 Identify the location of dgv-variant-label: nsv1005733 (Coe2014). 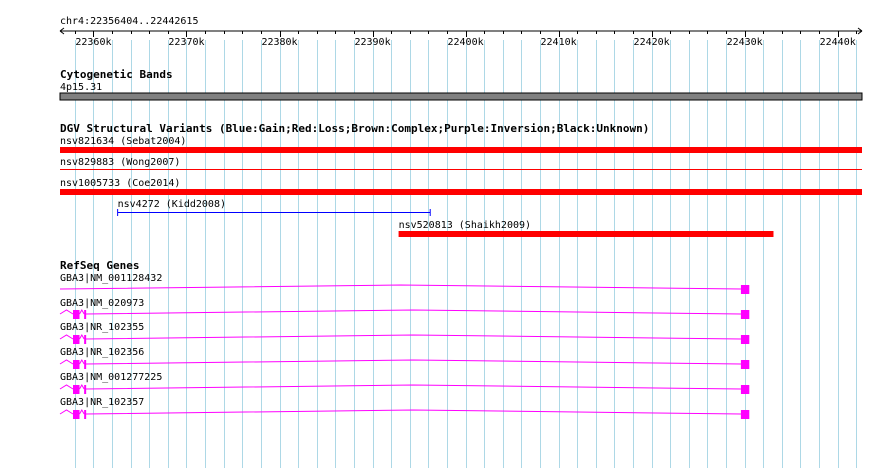
(120, 183).